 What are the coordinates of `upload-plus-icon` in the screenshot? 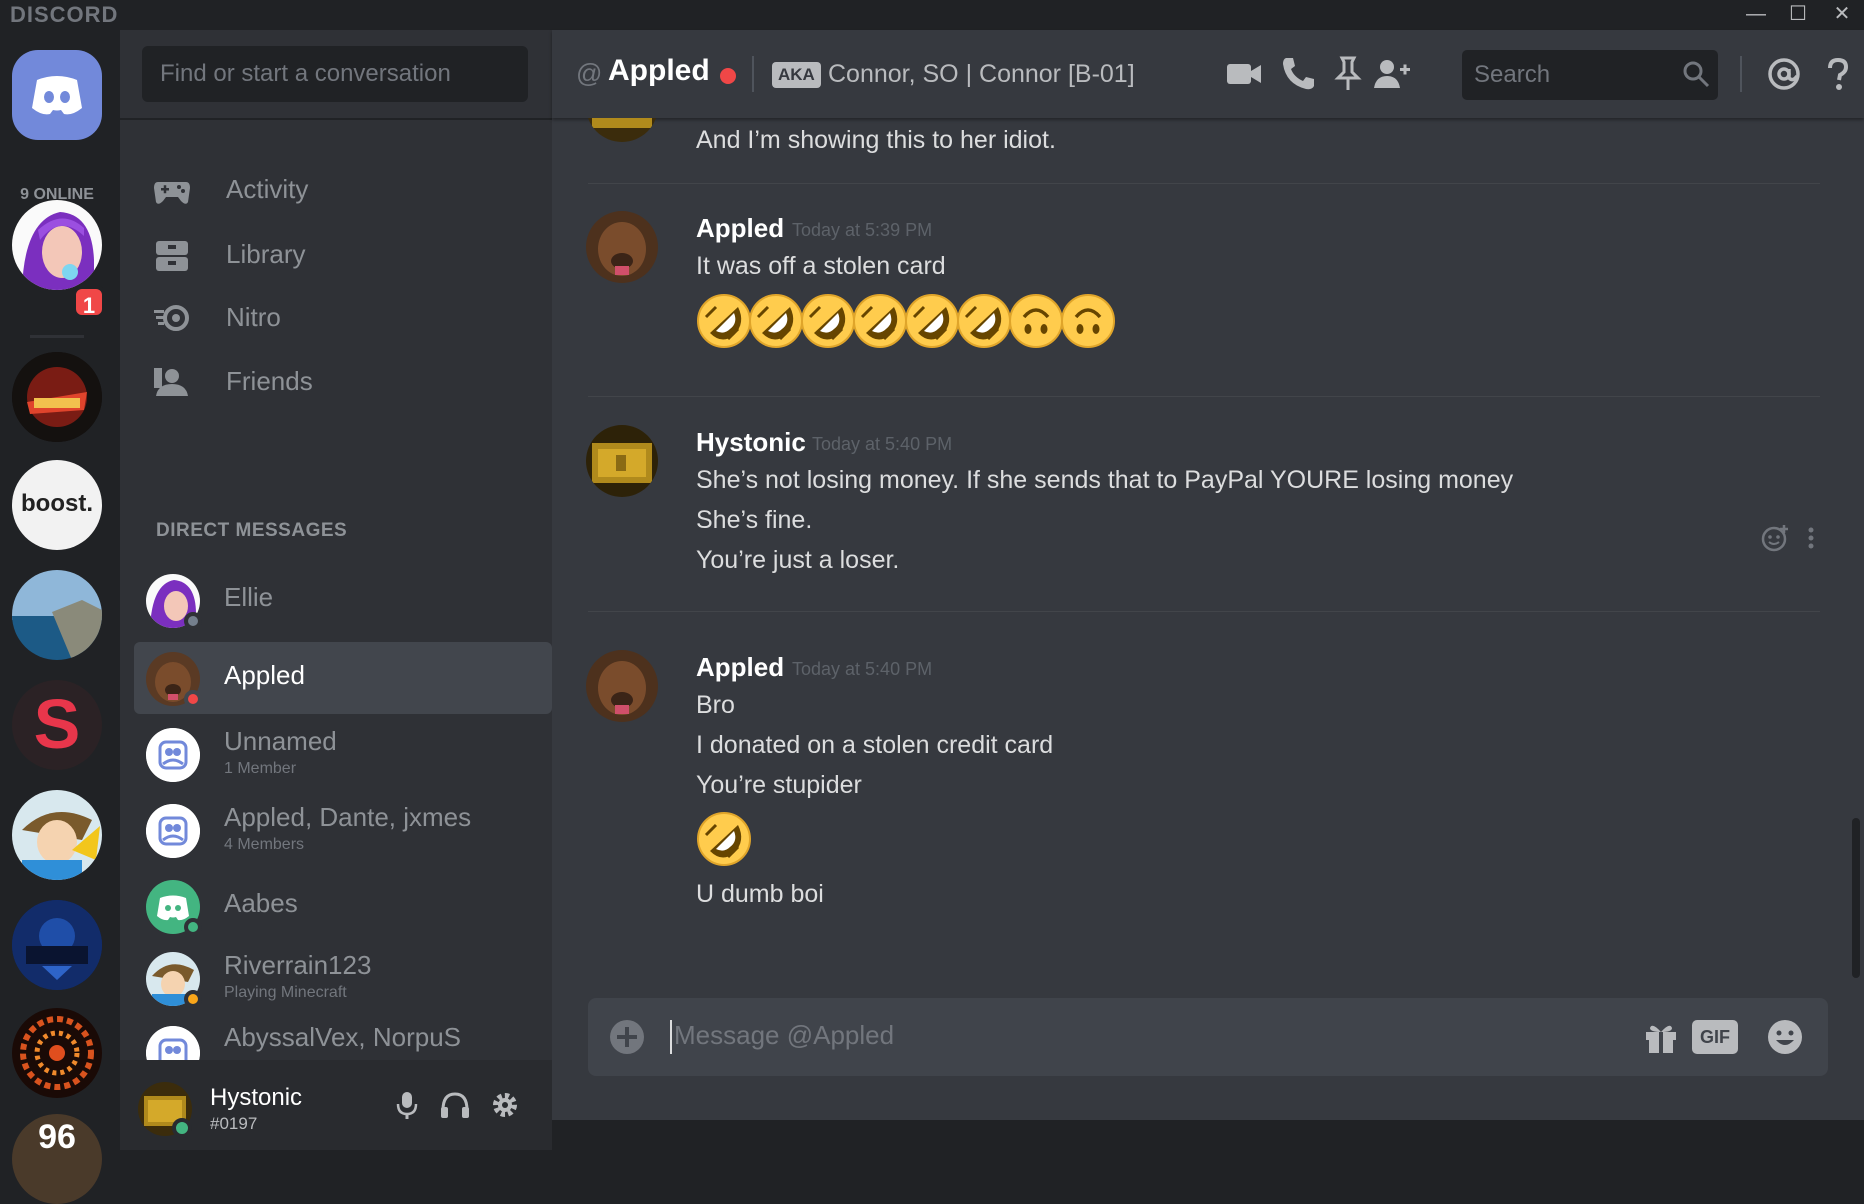 It's located at (627, 1037).